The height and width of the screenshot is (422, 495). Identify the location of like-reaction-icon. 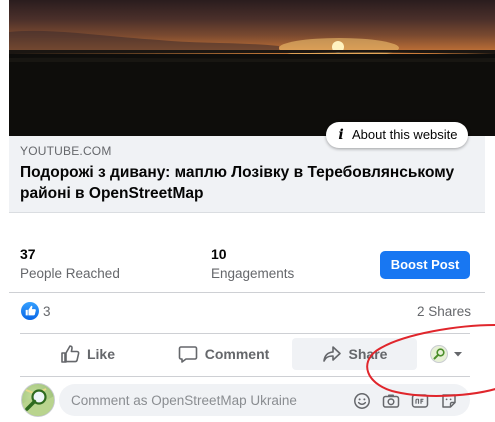
(30, 311).